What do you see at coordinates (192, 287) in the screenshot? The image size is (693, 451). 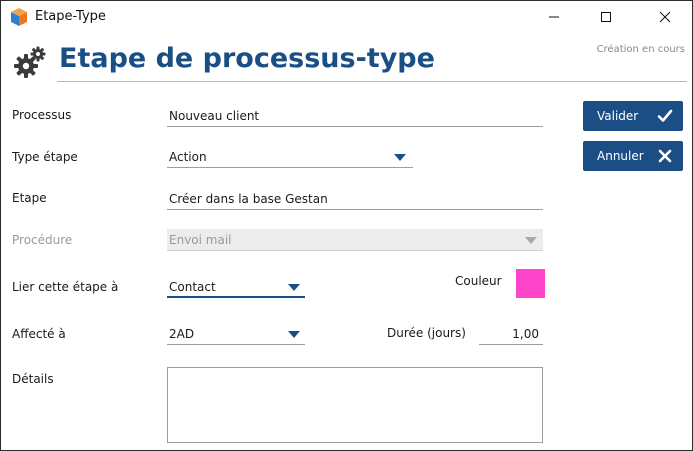 I see `lier-value: Contact` at bounding box center [192, 287].